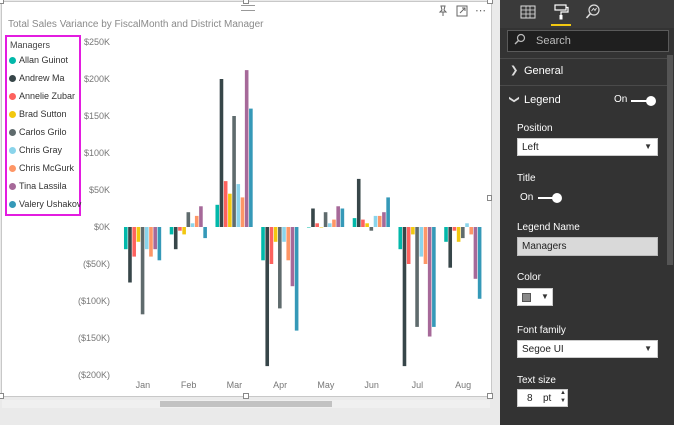  I want to click on resize-handle-top, so click(246, 2).